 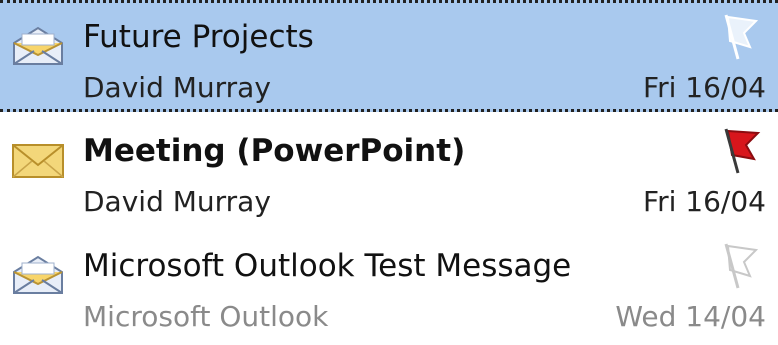 I want to click on message-subject: Meeting (PowerPoint), so click(x=274, y=151).